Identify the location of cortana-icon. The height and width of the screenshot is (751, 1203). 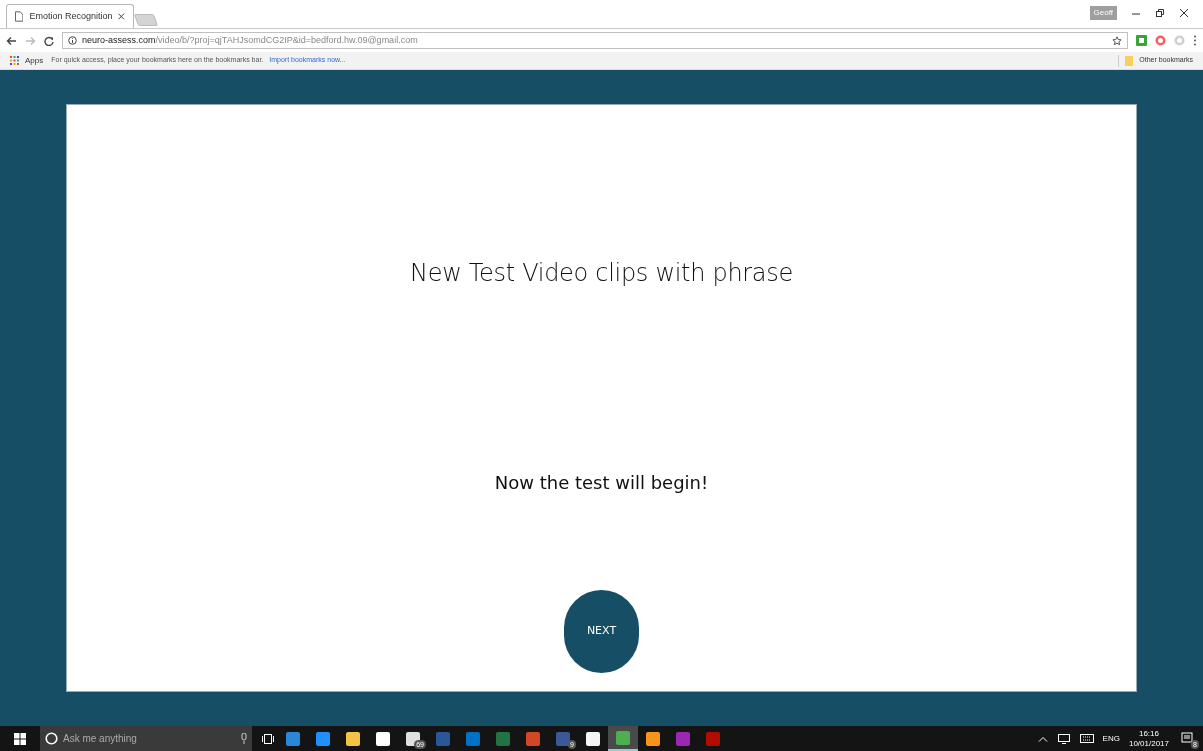
(51, 738).